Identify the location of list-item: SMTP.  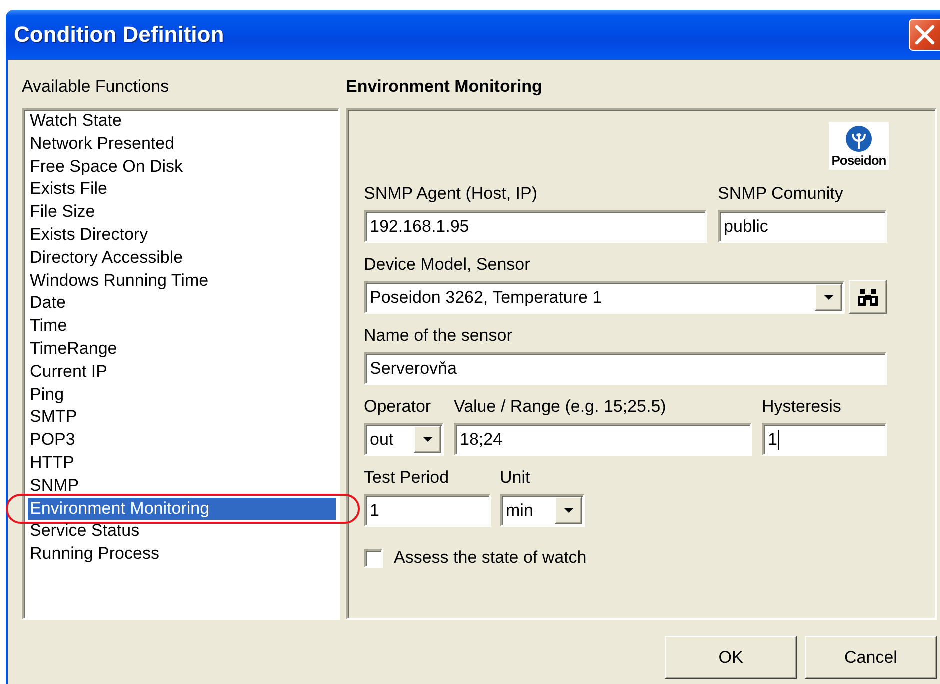
(182, 418).